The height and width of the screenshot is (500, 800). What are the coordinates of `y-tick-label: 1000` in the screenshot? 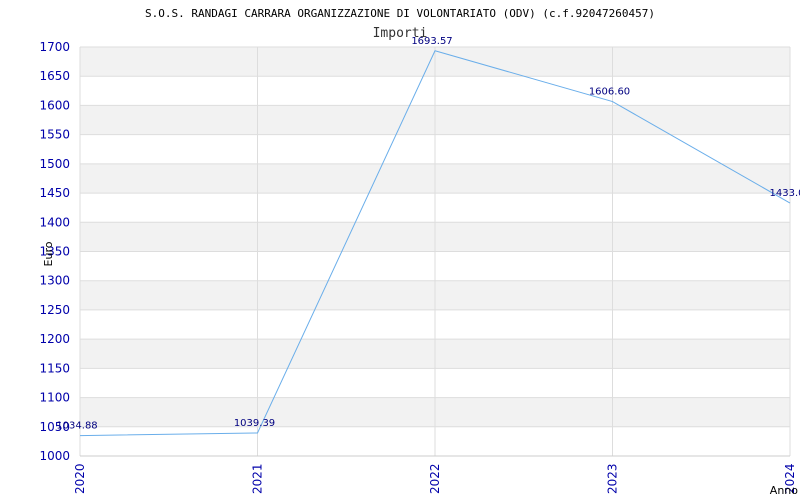 It's located at (54, 456).